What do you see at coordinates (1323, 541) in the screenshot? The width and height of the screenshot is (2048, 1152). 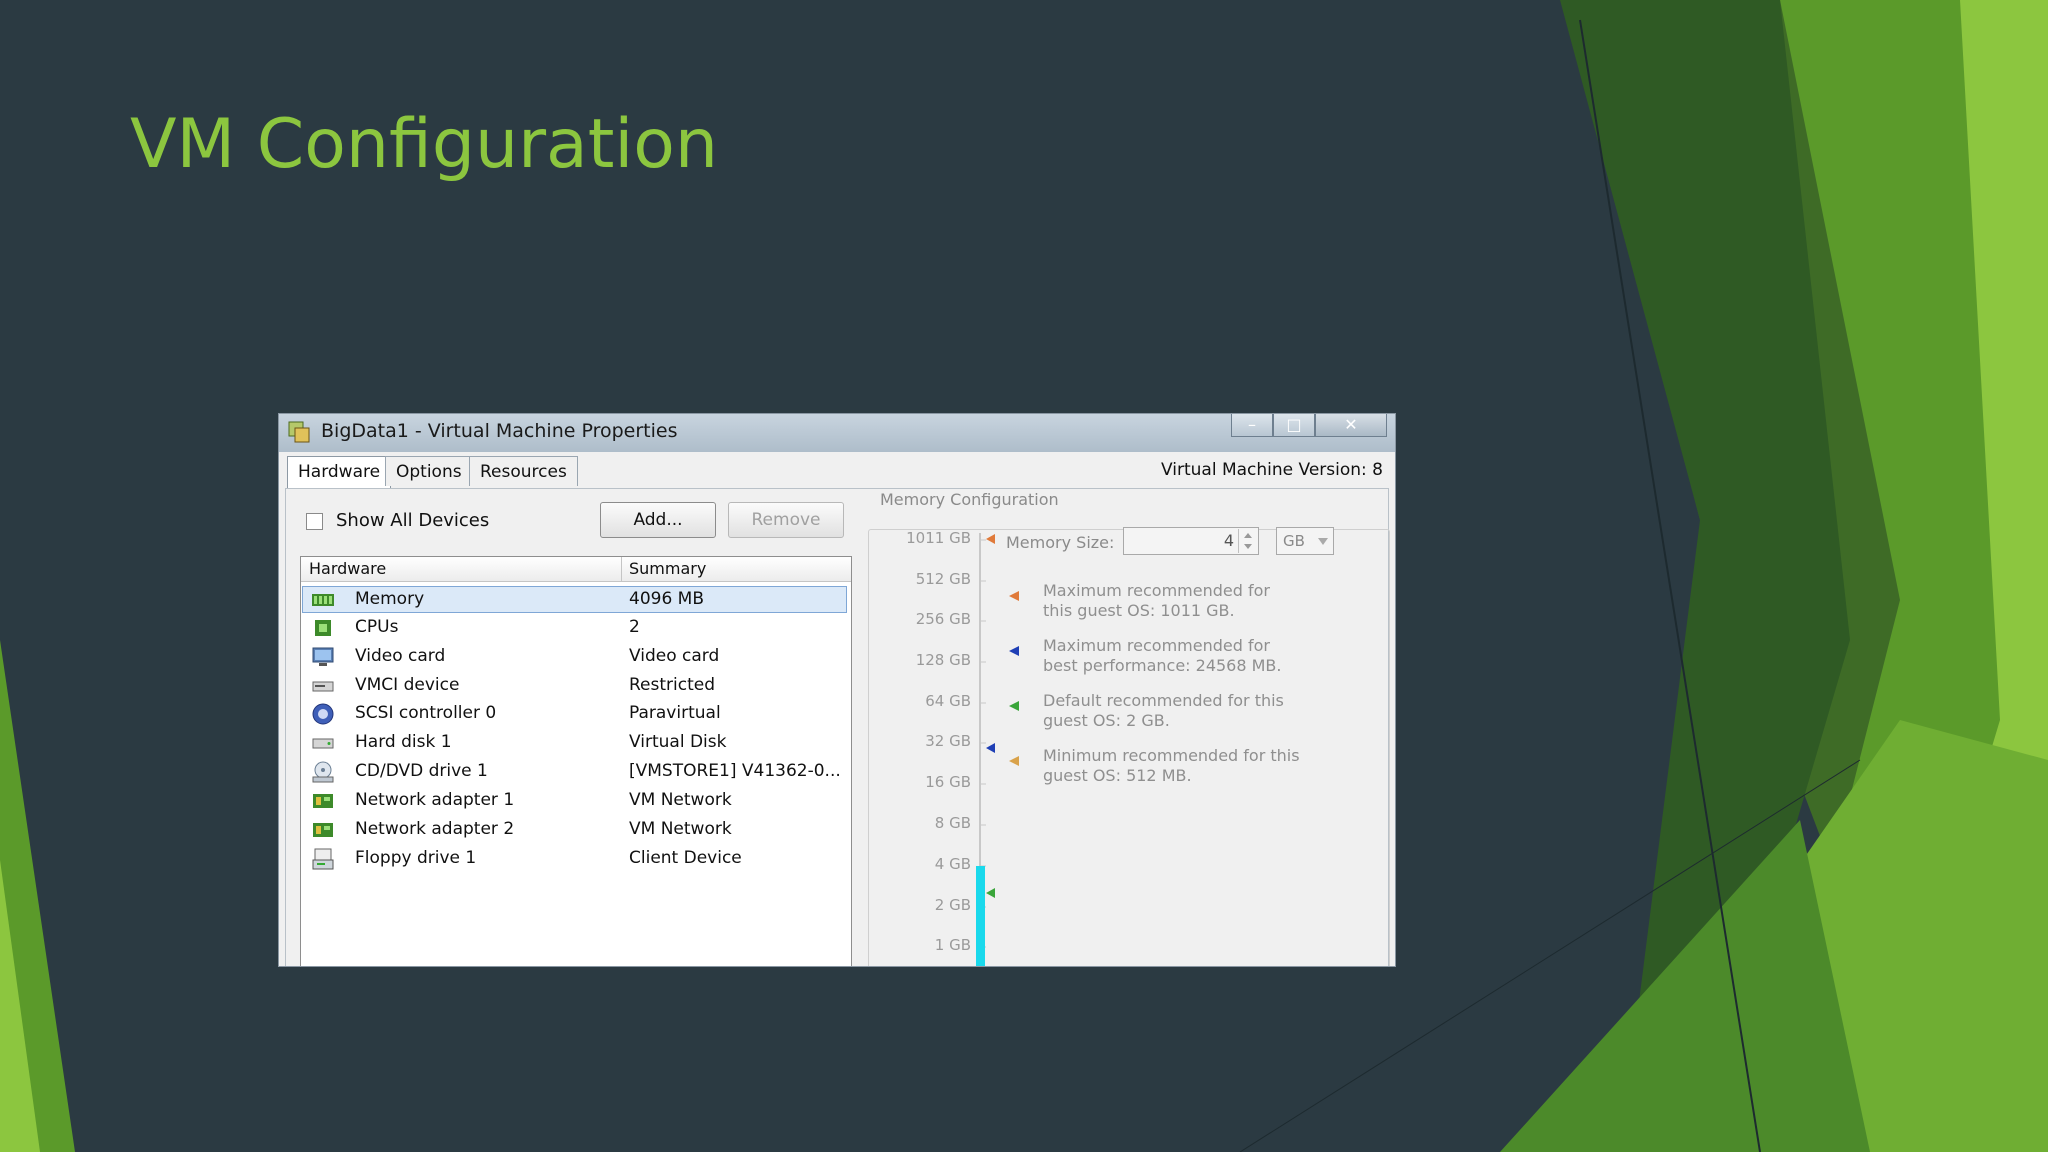 I see `chevron-down-icon` at bounding box center [1323, 541].